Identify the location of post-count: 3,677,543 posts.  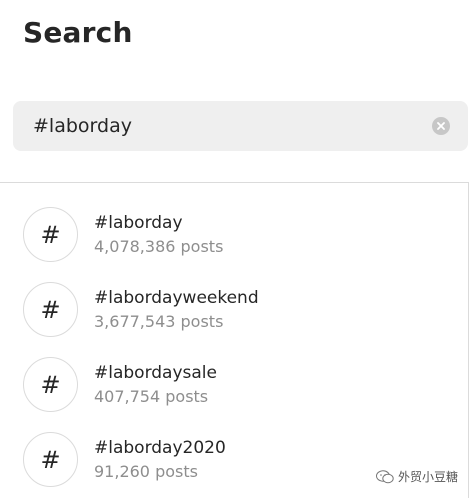
(159, 321).